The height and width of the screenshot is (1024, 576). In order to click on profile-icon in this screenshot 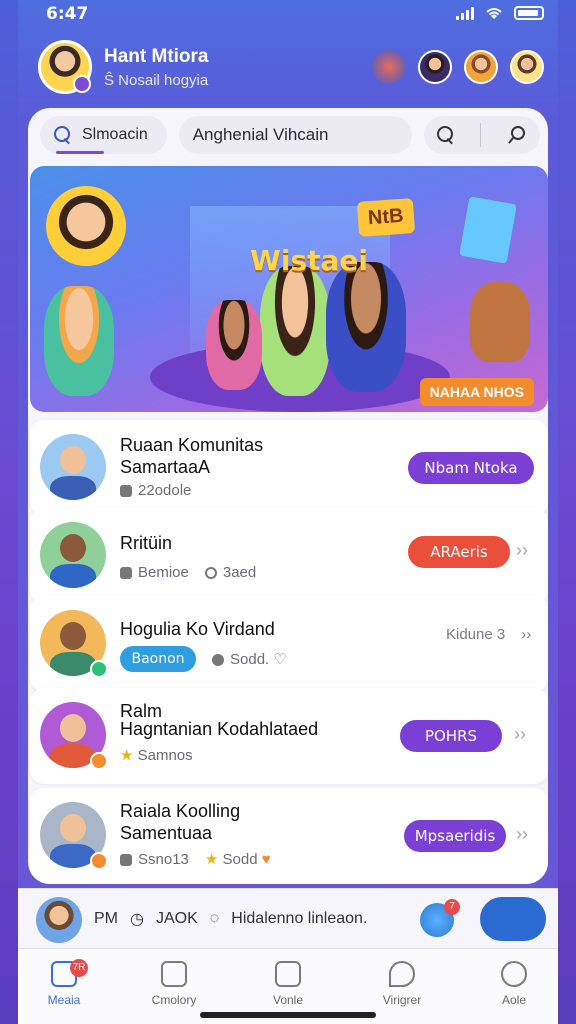, I will do `click(514, 974)`.